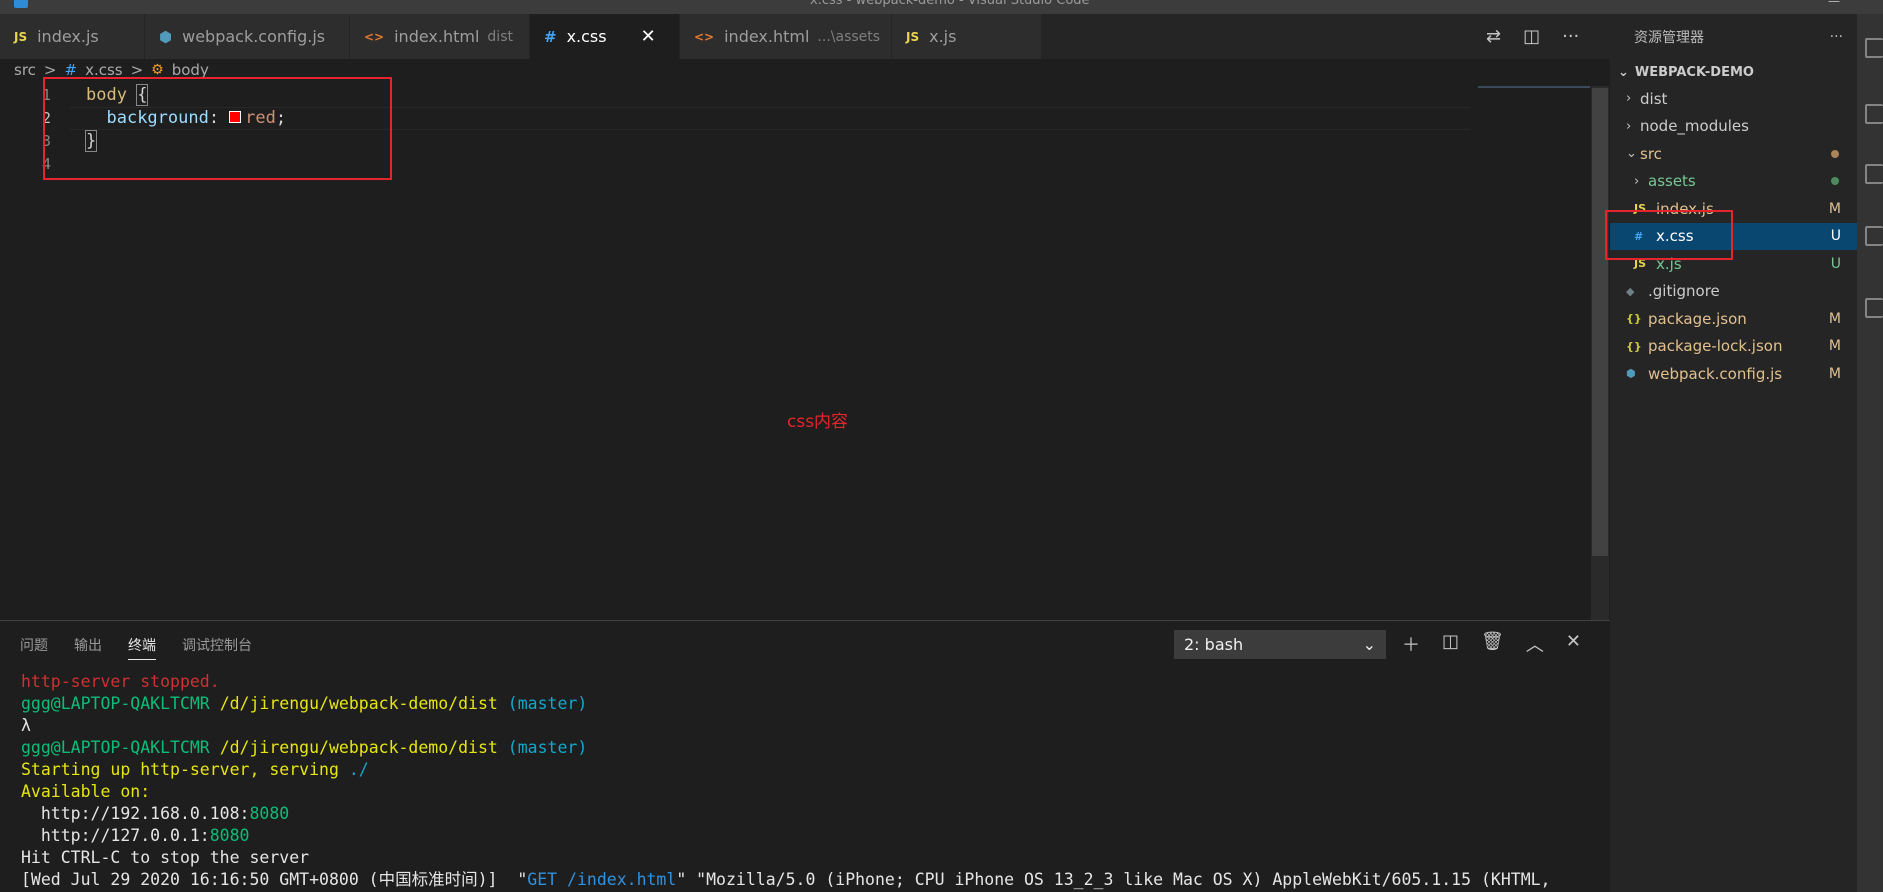 Image resolution: width=1883 pixels, height=892 pixels. I want to click on compare-icon: ⇄, so click(1493, 36).